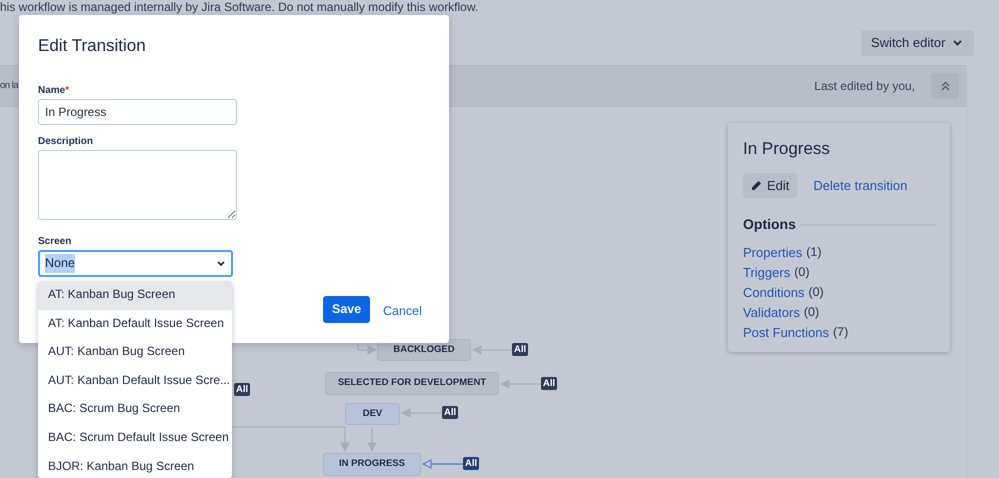  Describe the element at coordinates (135, 465) in the screenshot. I see `dropdown-option: BJOR: Kanban Bug Screen` at that location.